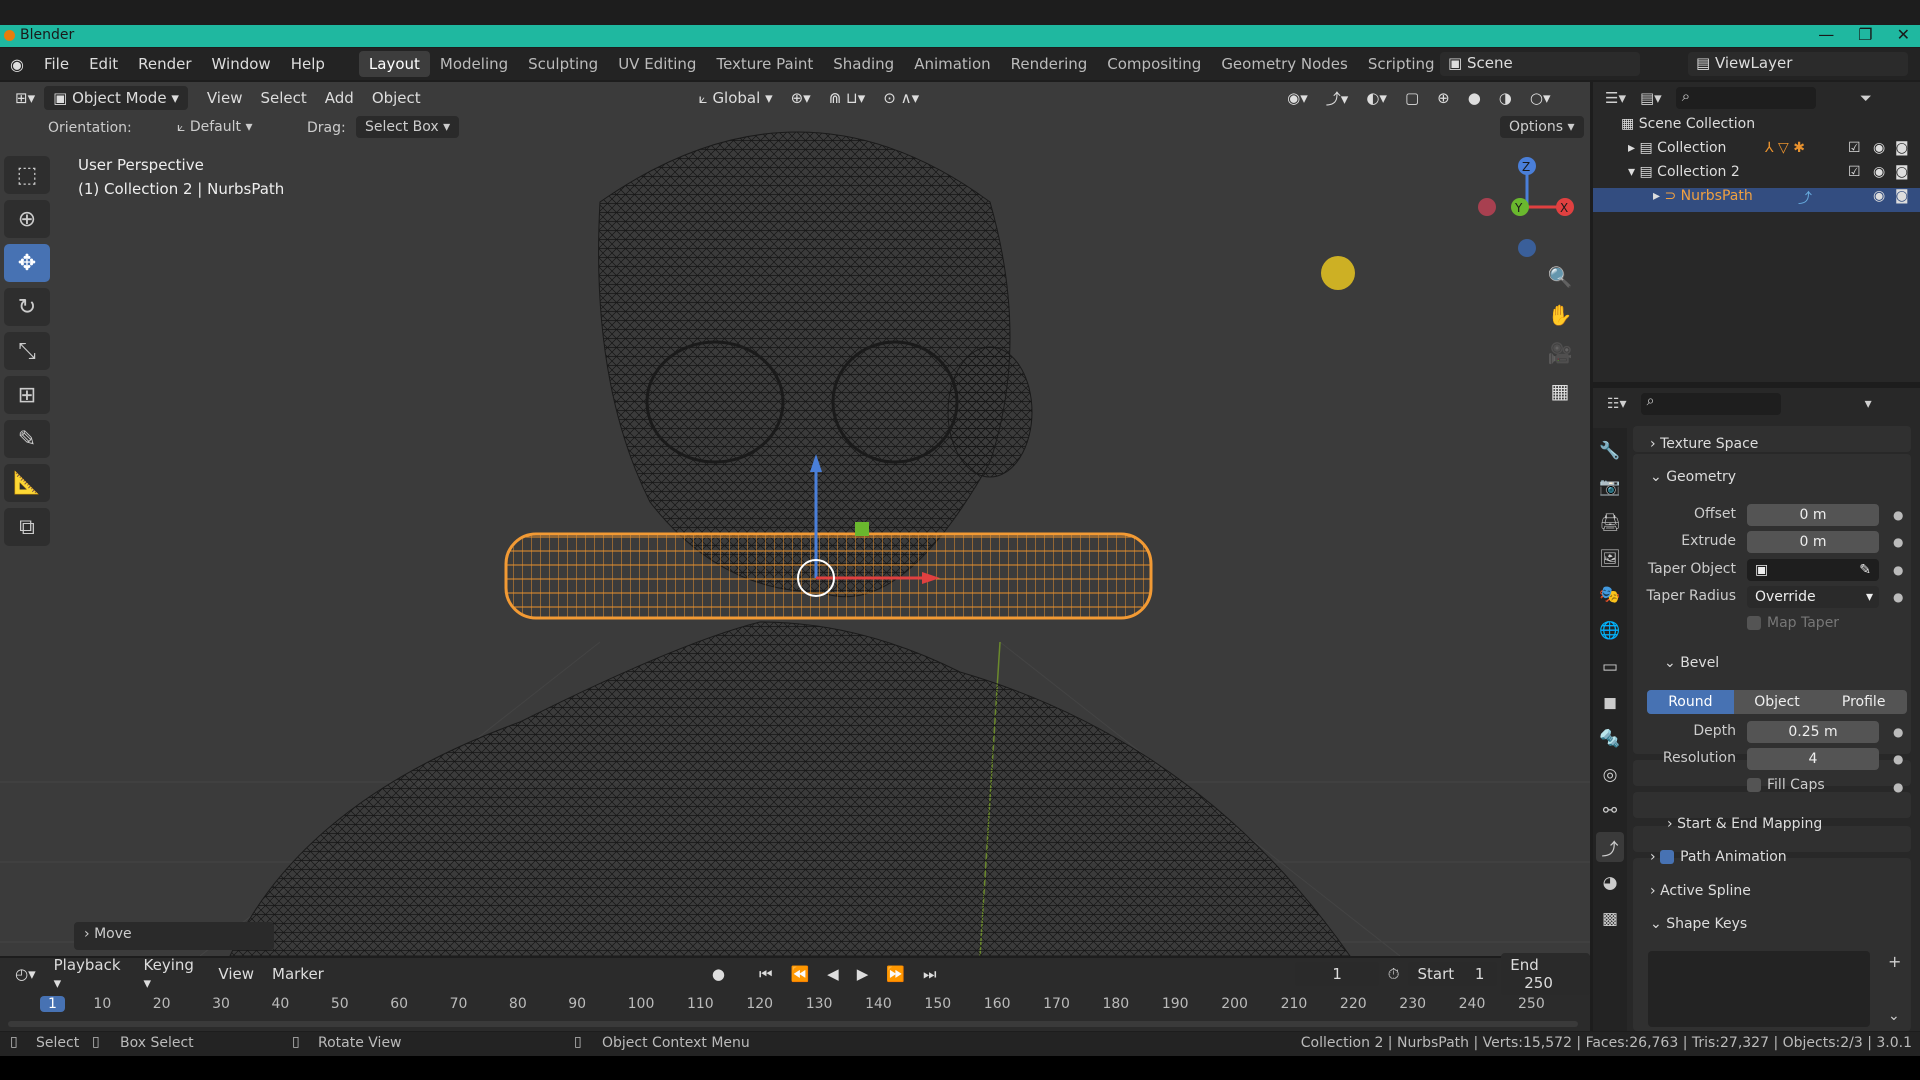 The height and width of the screenshot is (1080, 1920). Describe the element at coordinates (657, 64) in the screenshot. I see `tab-uv-editing: UV Editing` at that location.